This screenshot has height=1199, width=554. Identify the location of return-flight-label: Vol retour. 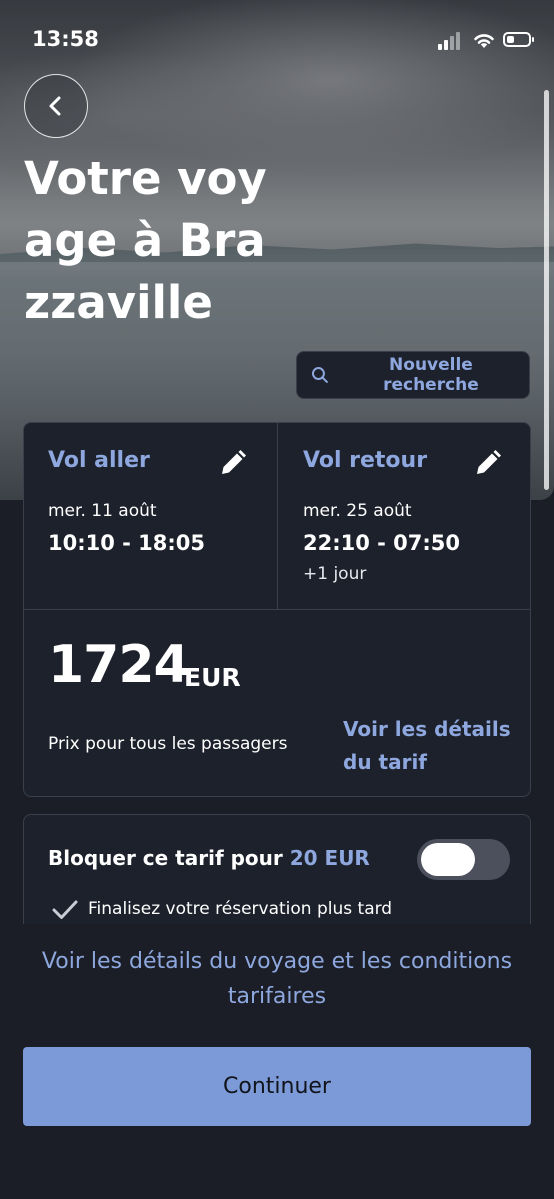
(365, 460).